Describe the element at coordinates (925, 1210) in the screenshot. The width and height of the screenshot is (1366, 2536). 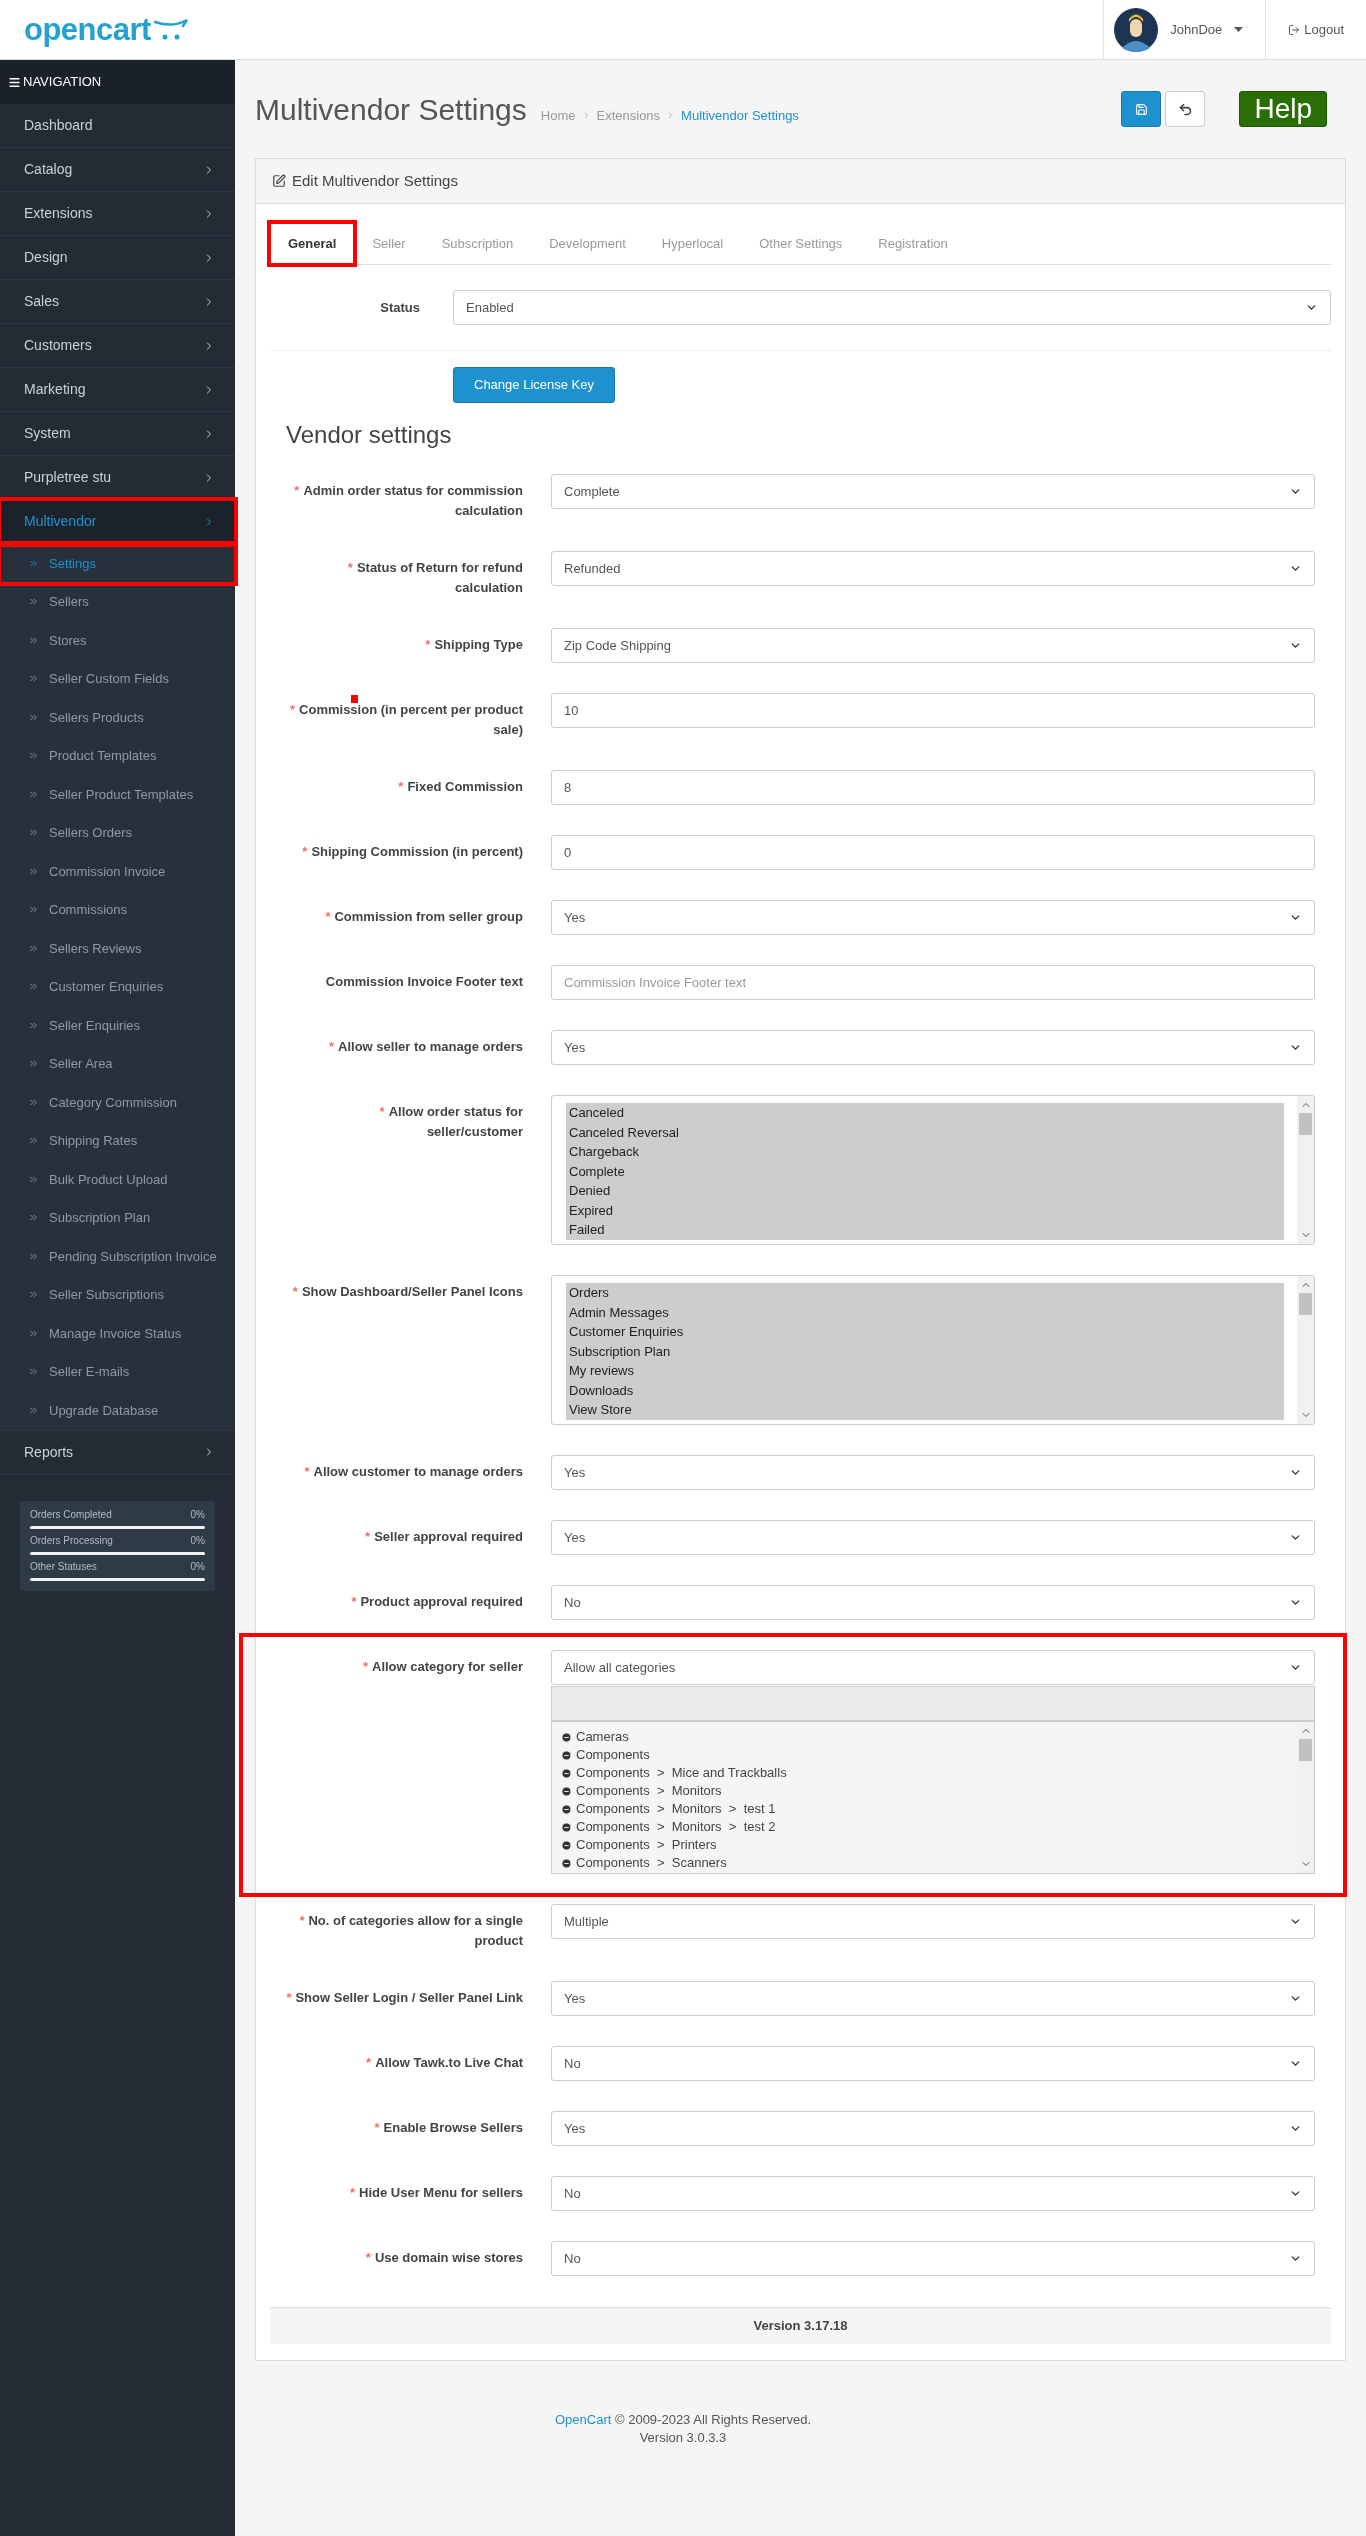
I see `list-option: Expired` at that location.